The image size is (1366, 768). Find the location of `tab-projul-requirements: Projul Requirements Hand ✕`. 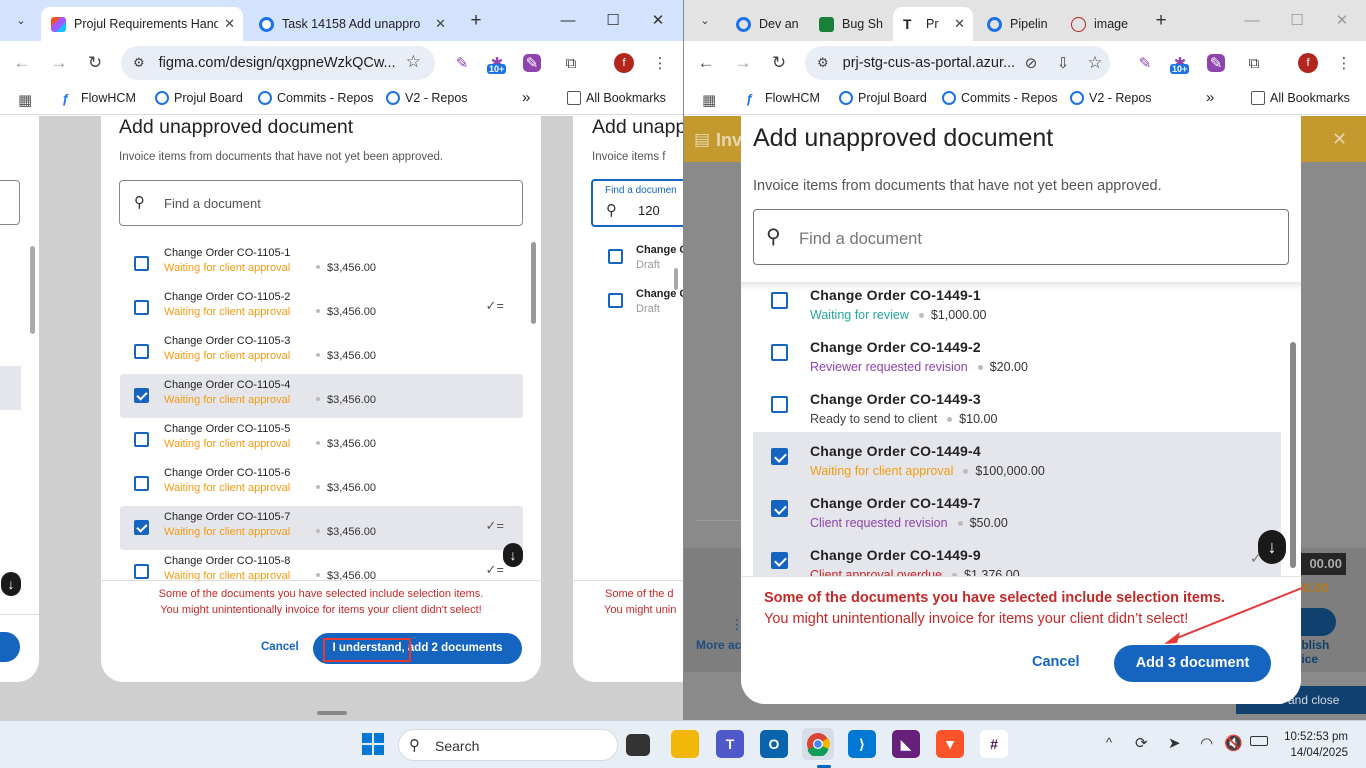

tab-projul-requirements: Projul Requirements Hand ✕ is located at coordinates (142, 24).